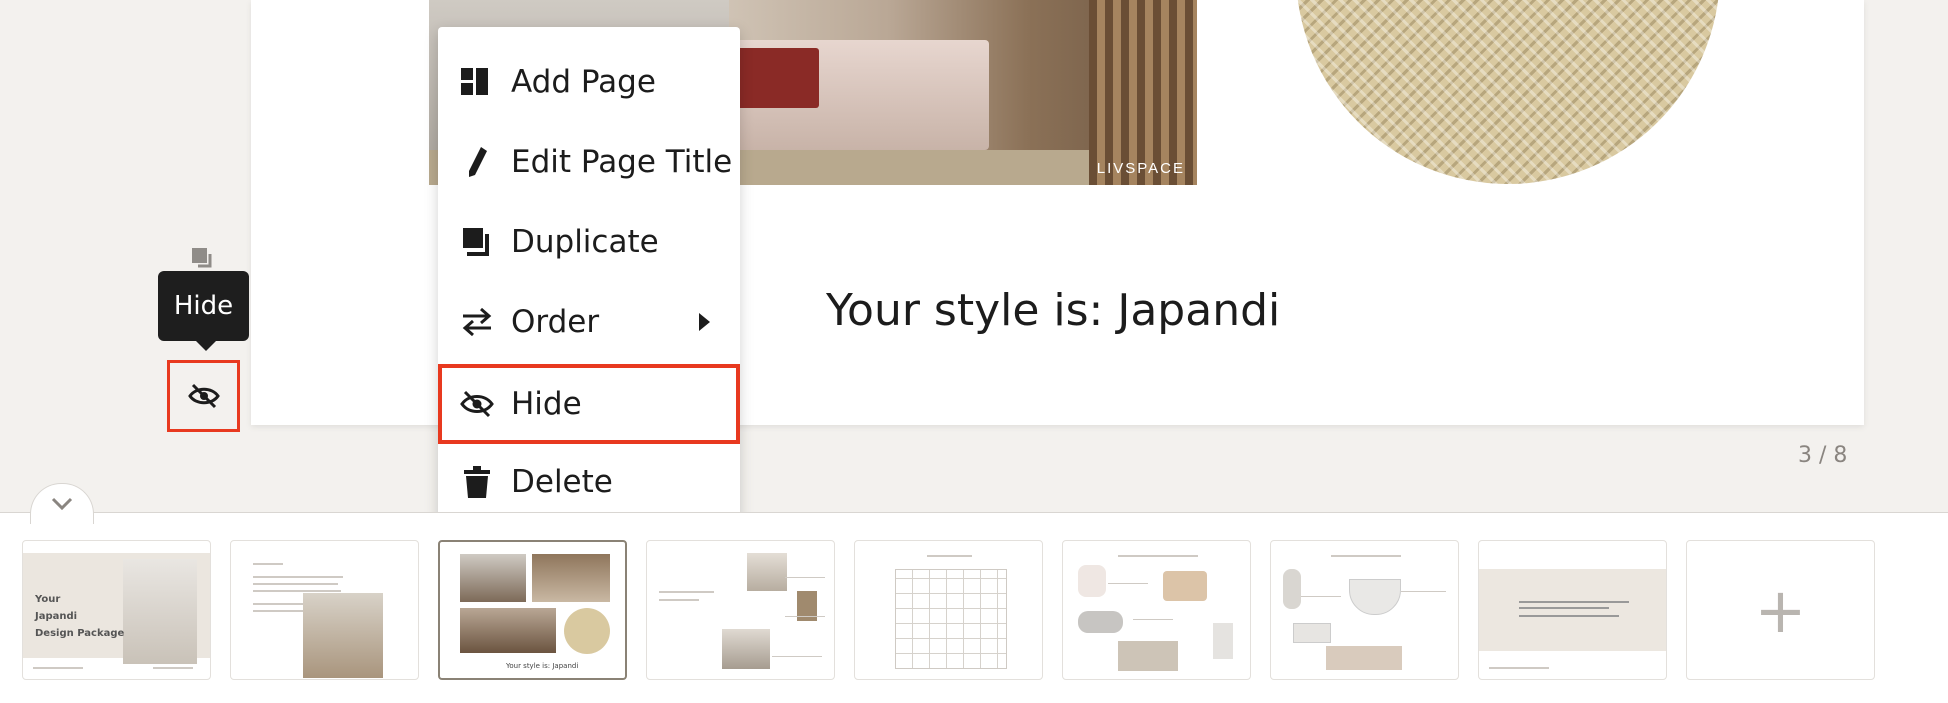 This screenshot has height=703, width=1948. Describe the element at coordinates (589, 404) in the screenshot. I see `menu-item-hide: Hide` at that location.